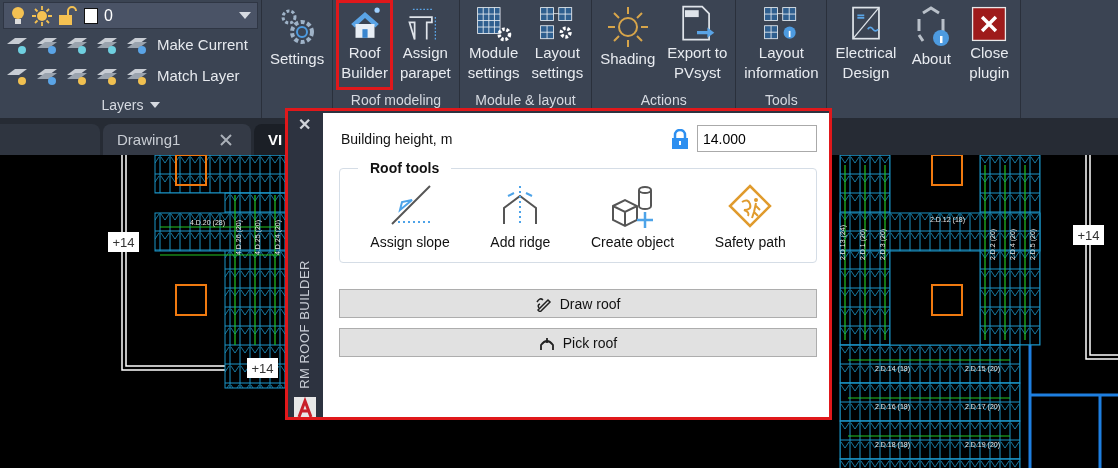 The height and width of the screenshot is (468, 1118). Describe the element at coordinates (750, 216) in the screenshot. I see `tool-button: Safety path` at that location.